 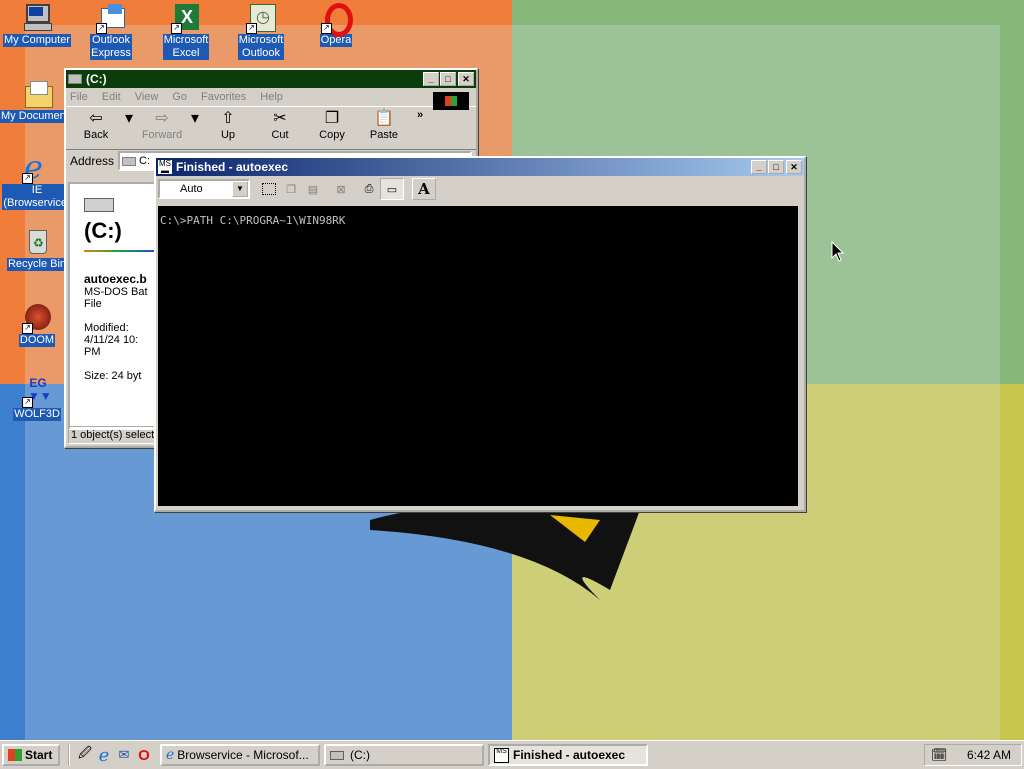 I want to click on background-icon: ▭, so click(x=392, y=189).